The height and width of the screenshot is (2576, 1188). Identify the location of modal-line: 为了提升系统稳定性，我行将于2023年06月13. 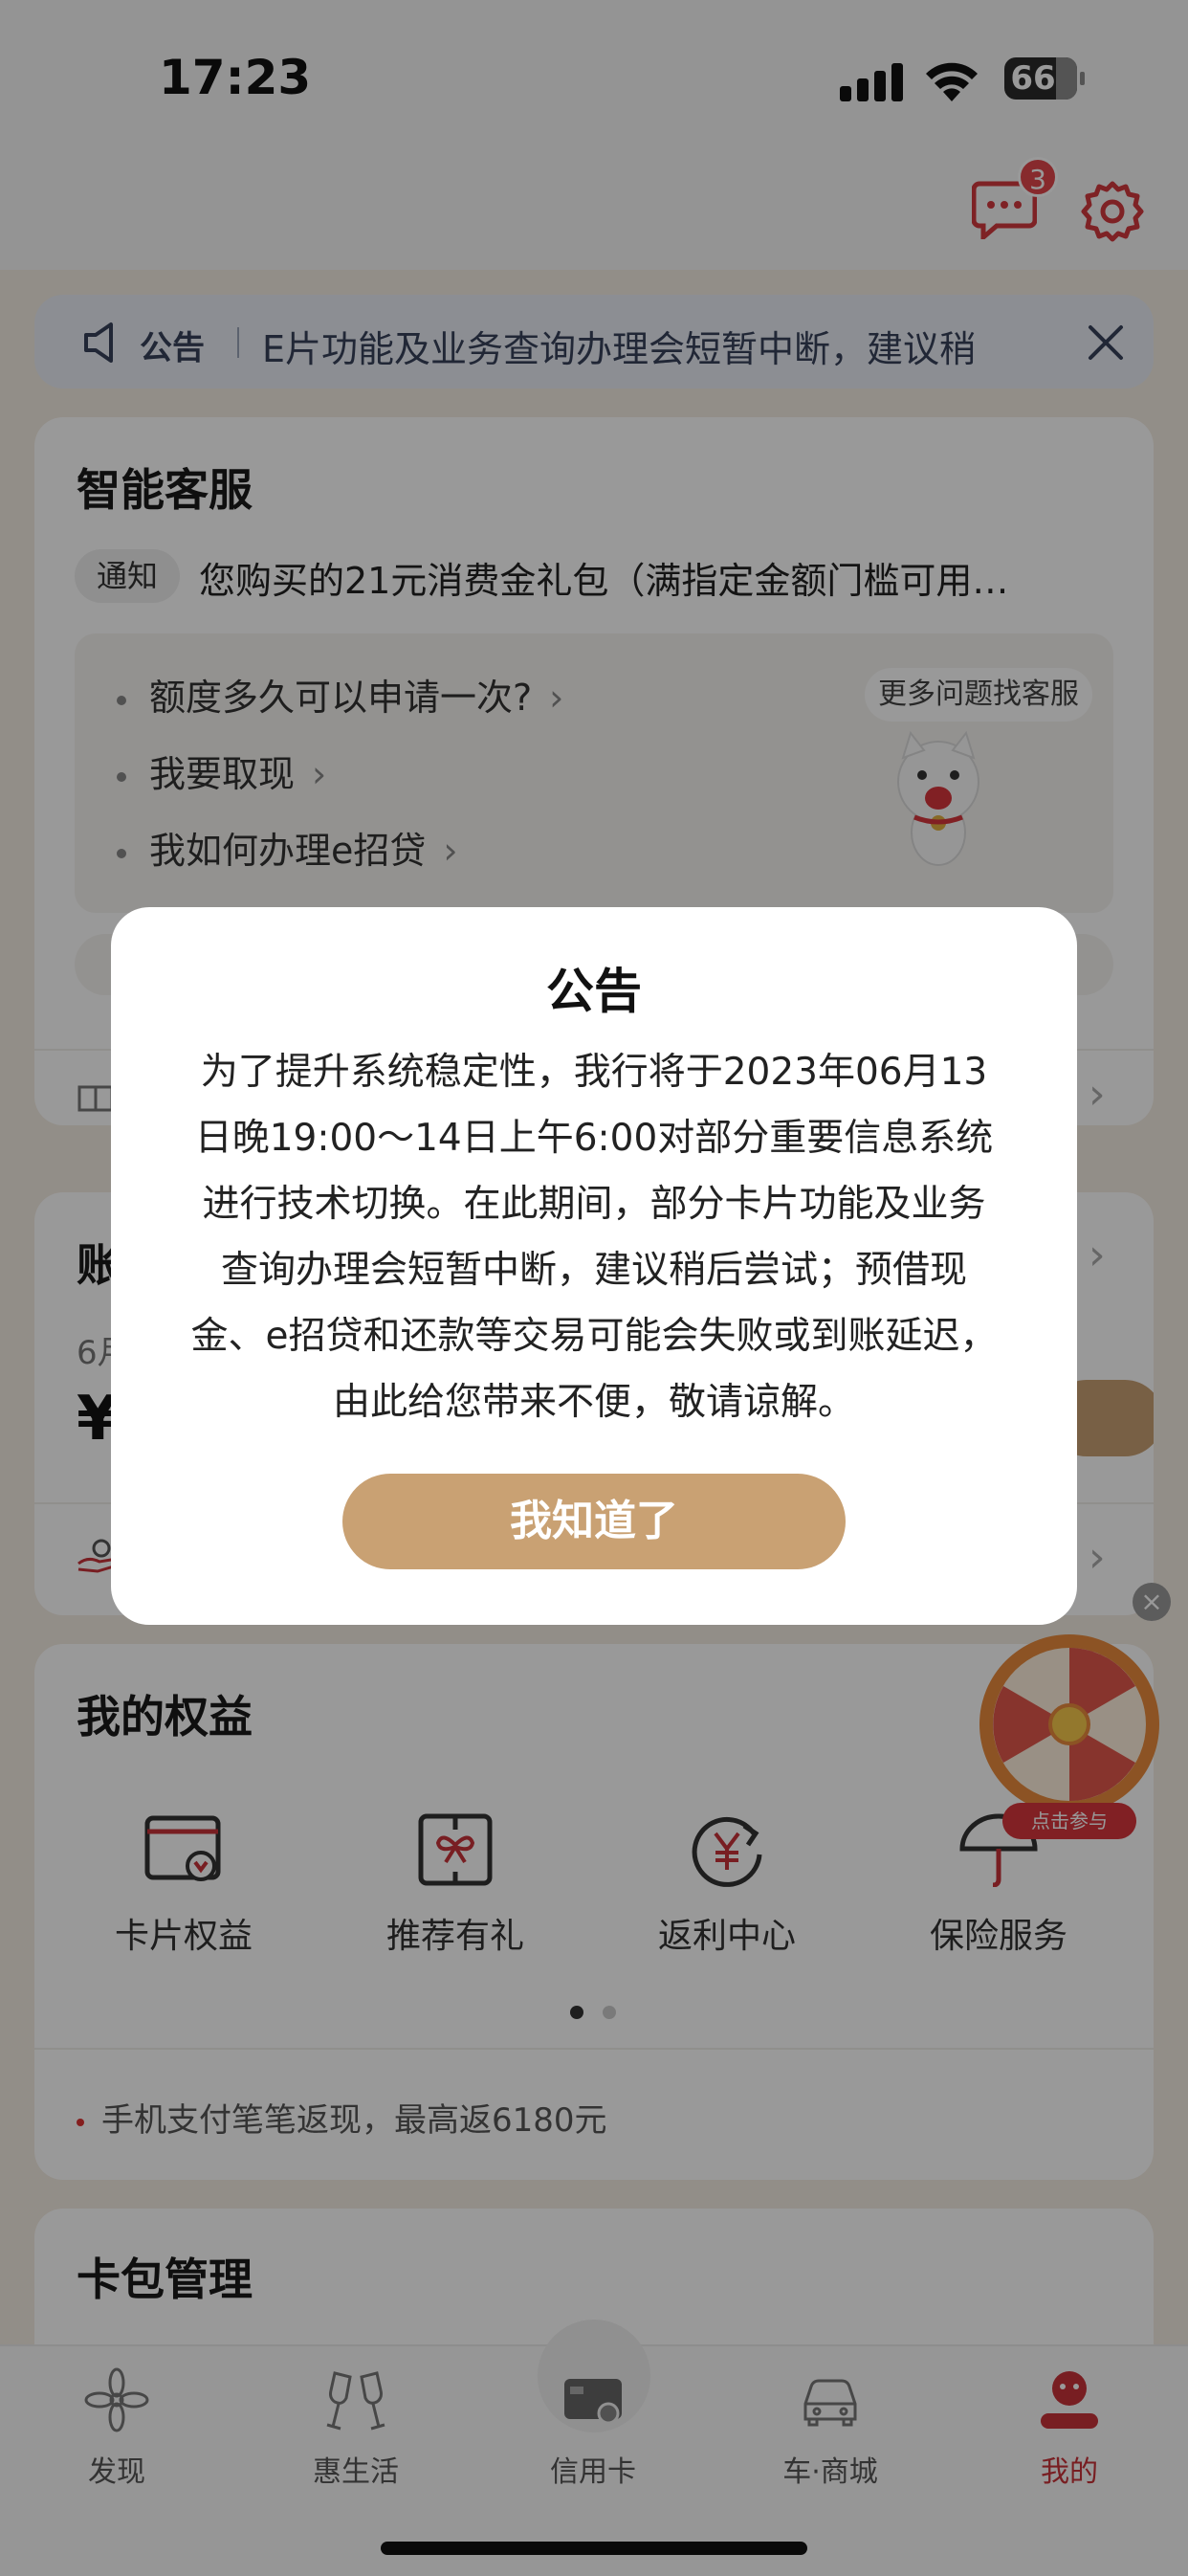
(594, 1072).